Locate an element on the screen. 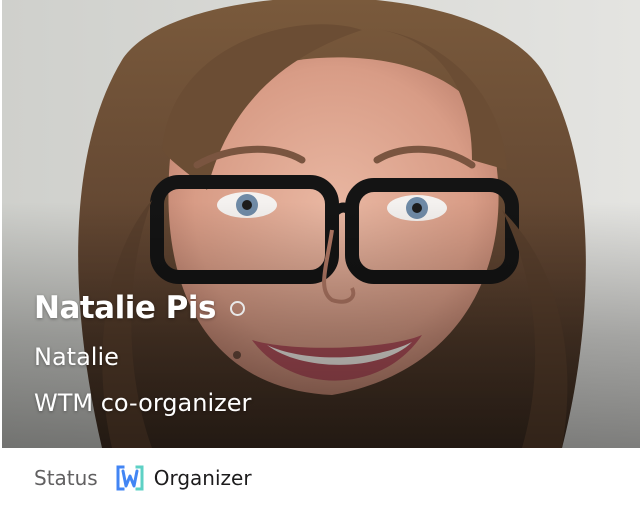 The image size is (640, 508). job-title: WTM co-organizer is located at coordinates (143, 403).